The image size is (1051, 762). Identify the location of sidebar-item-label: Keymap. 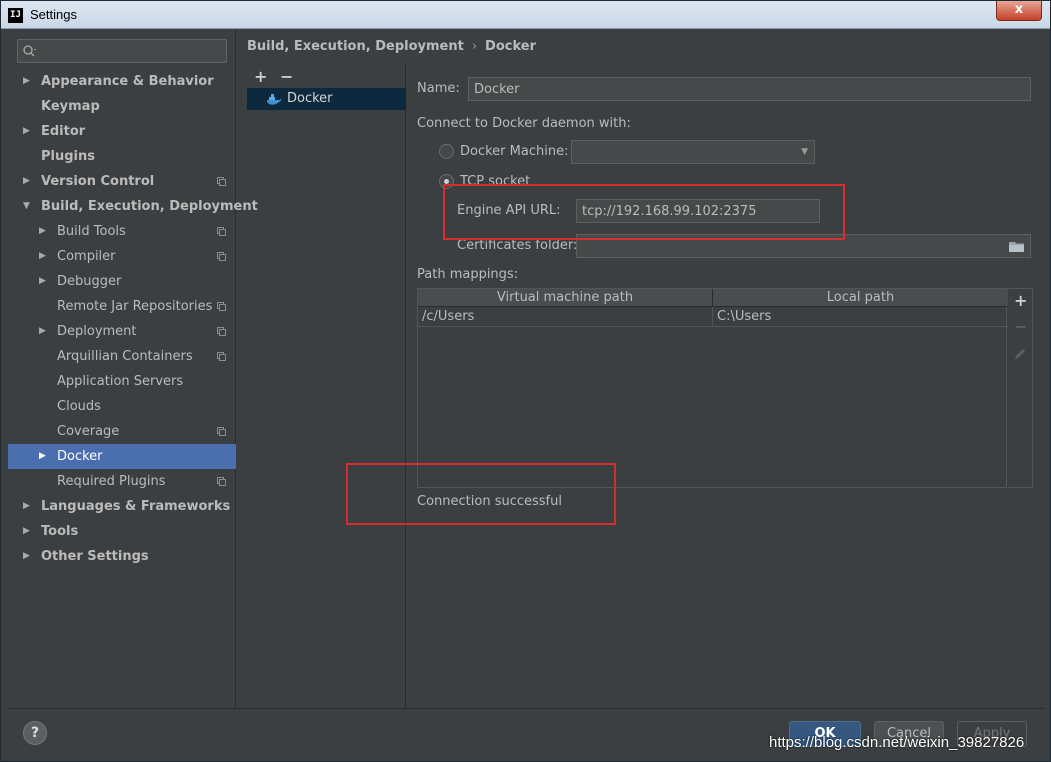
(70, 106).